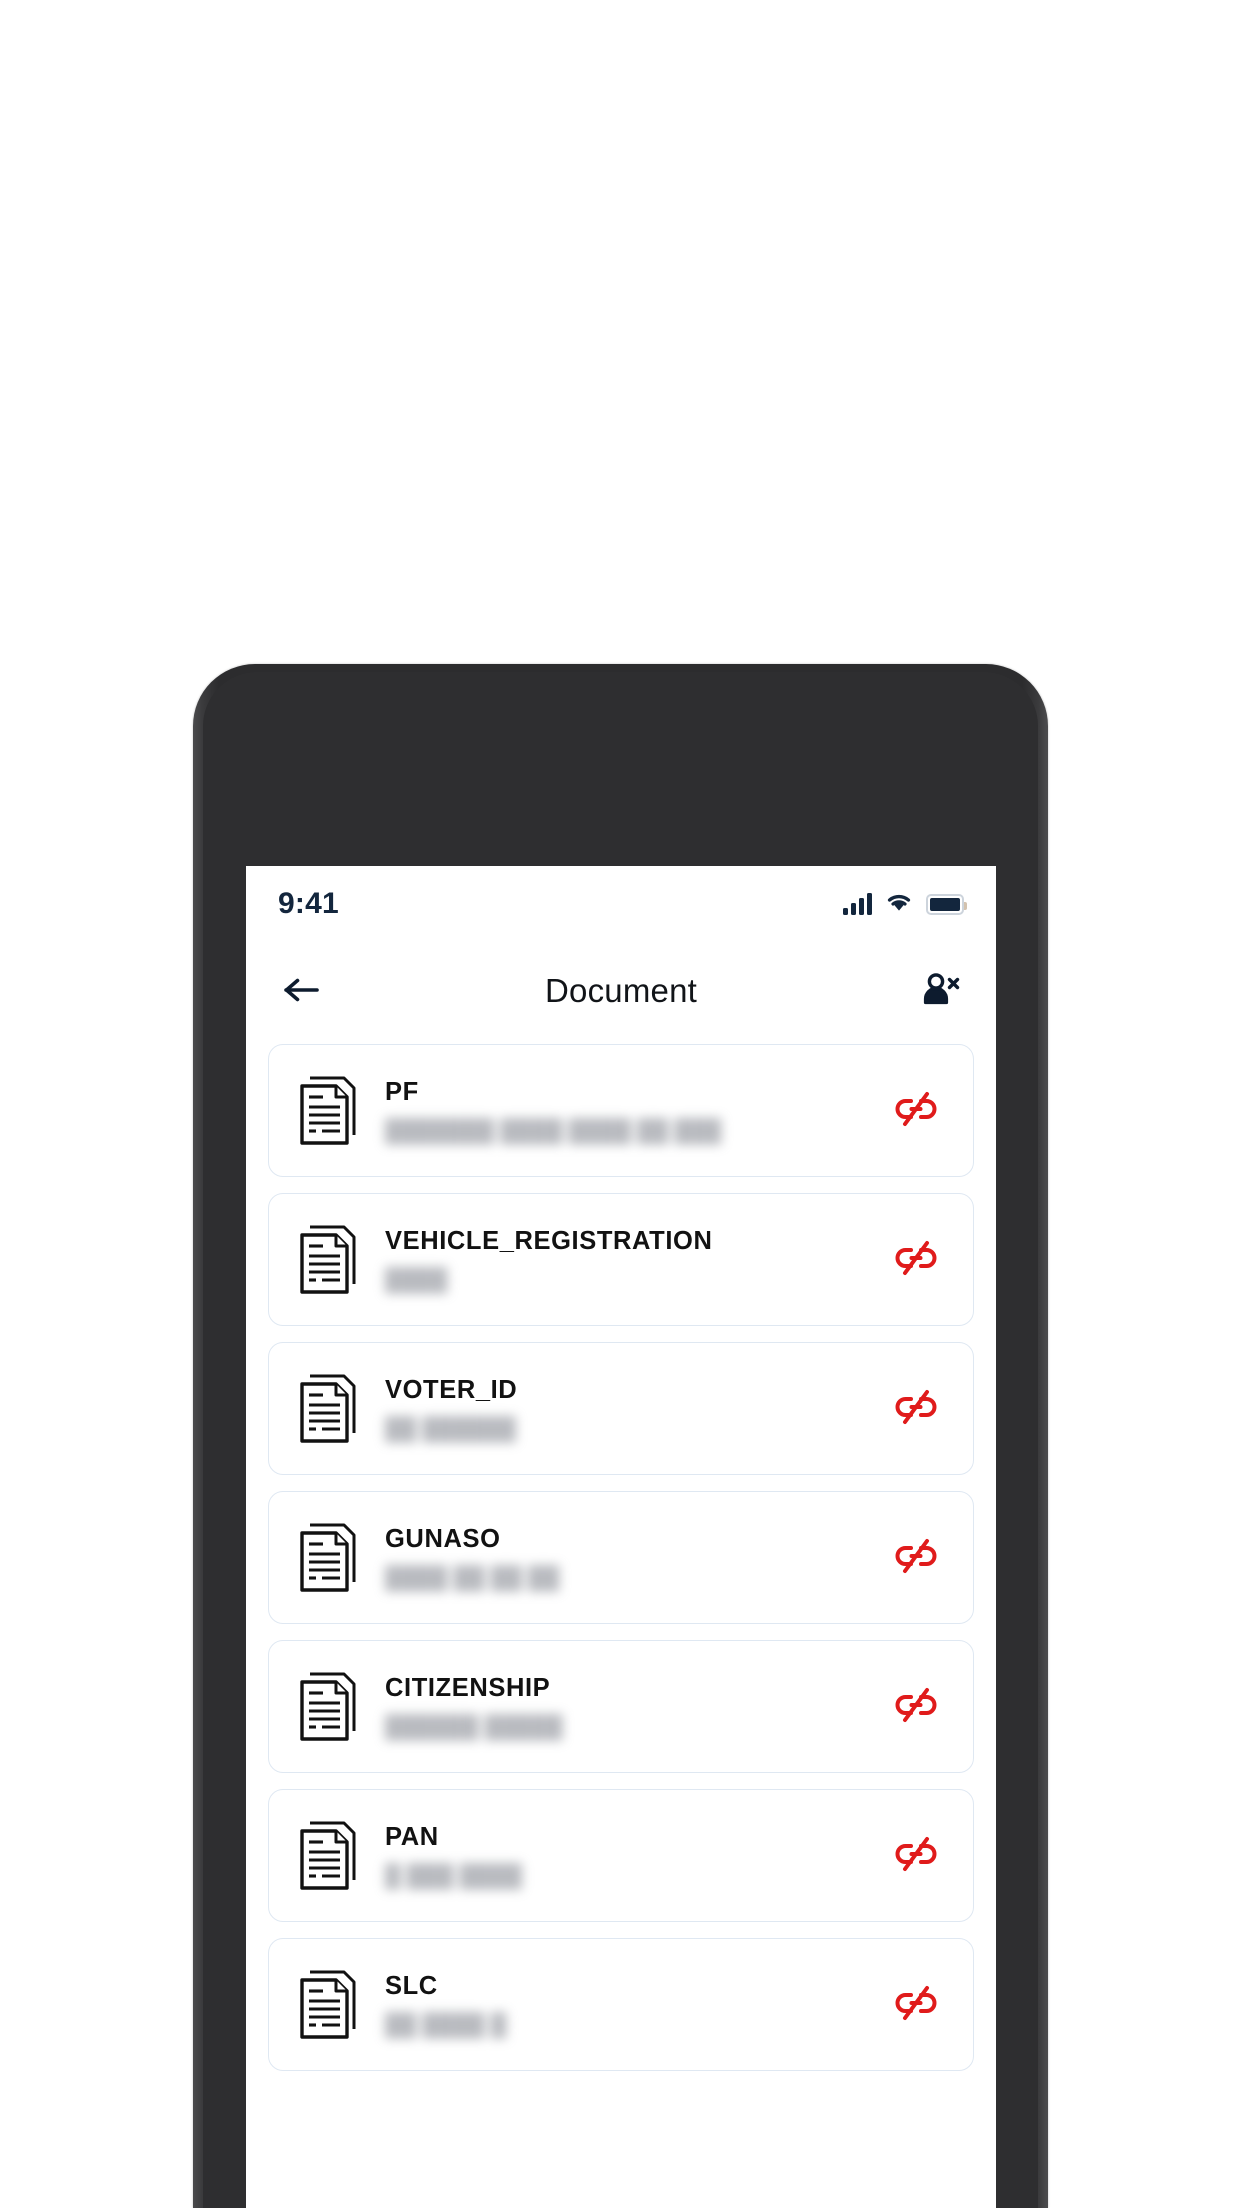 The image size is (1242, 2208). What do you see at coordinates (553, 1130) in the screenshot?
I see `document-detail: ███████ ████ ████ ██ ███` at bounding box center [553, 1130].